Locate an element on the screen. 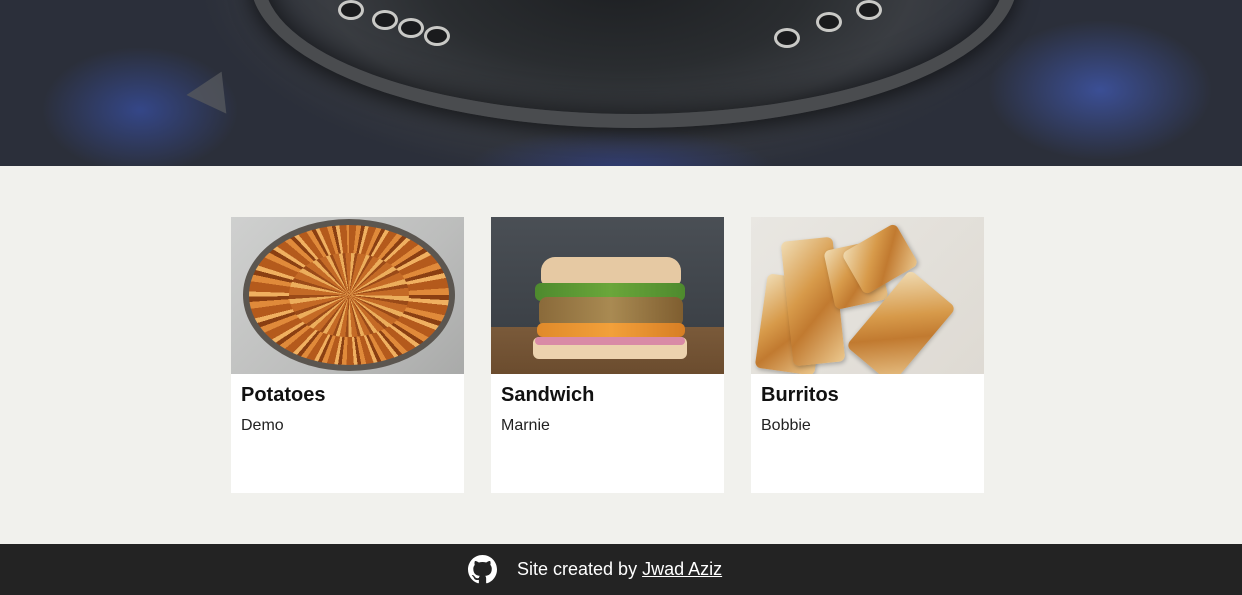 The height and width of the screenshot is (595, 1242). recipe-image-potatoes is located at coordinates (347, 295).